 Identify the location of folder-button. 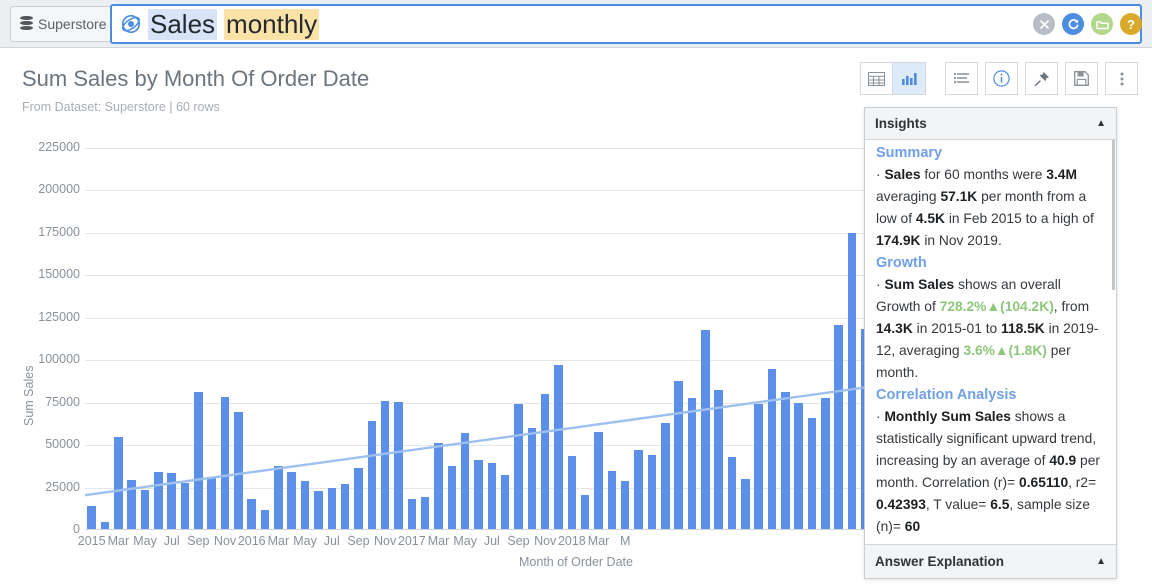
(1102, 24).